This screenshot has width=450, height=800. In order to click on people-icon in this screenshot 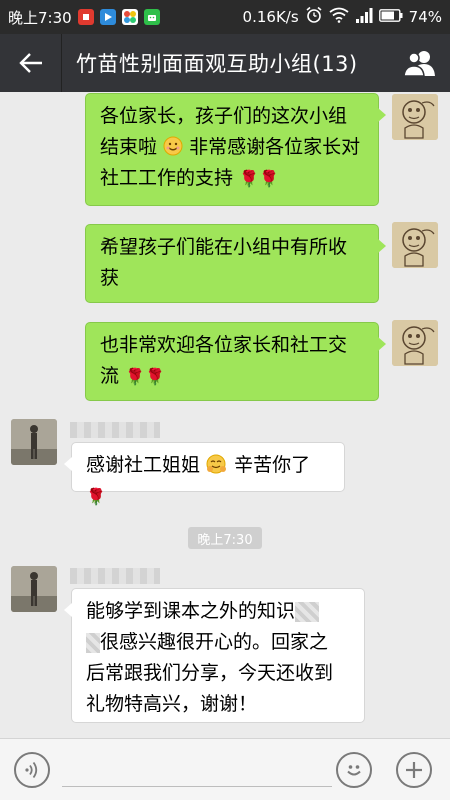, I will do `click(419, 64)`.